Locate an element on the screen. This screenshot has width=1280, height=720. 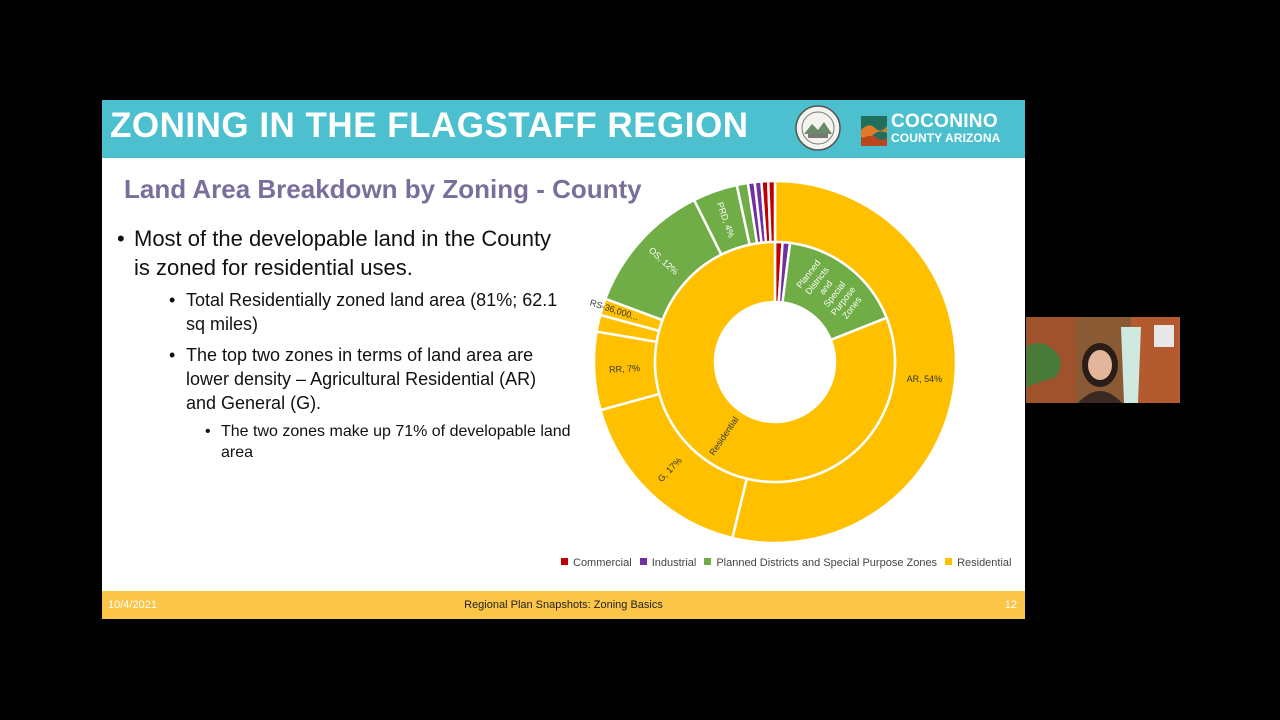
footer-page-number: 12 is located at coordinates (1010, 605).